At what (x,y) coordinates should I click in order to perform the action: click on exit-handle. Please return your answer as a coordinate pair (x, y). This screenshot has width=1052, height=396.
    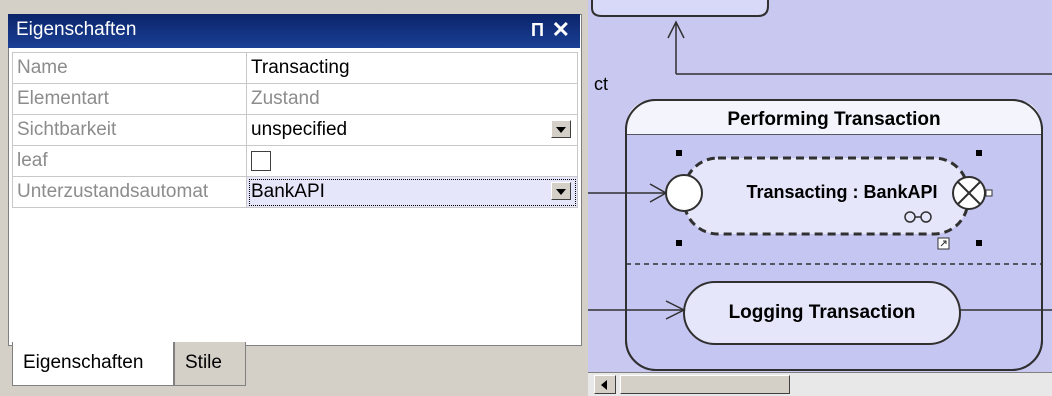
    Looking at the image, I should click on (989, 193).